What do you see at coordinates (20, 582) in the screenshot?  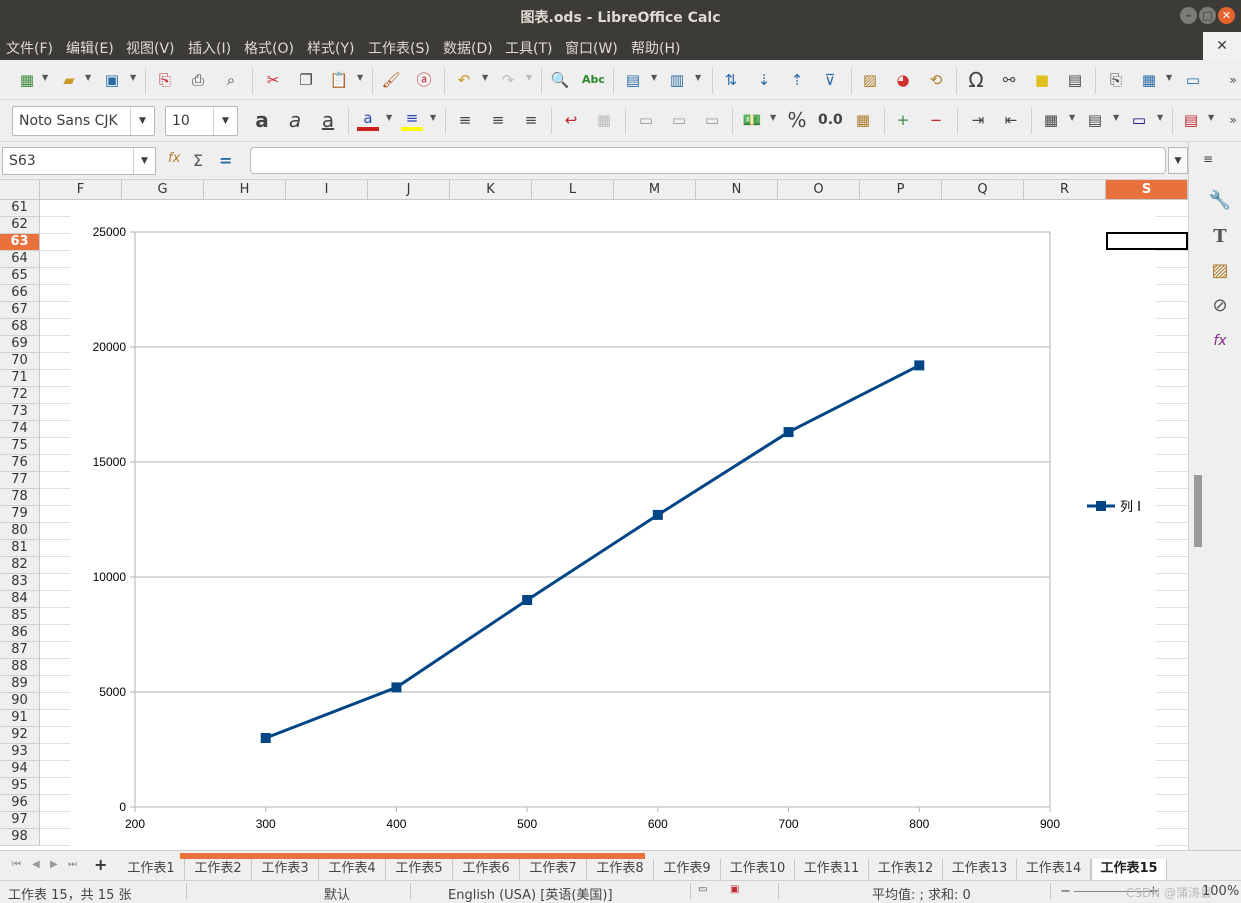 I see `row-header-83: 83` at bounding box center [20, 582].